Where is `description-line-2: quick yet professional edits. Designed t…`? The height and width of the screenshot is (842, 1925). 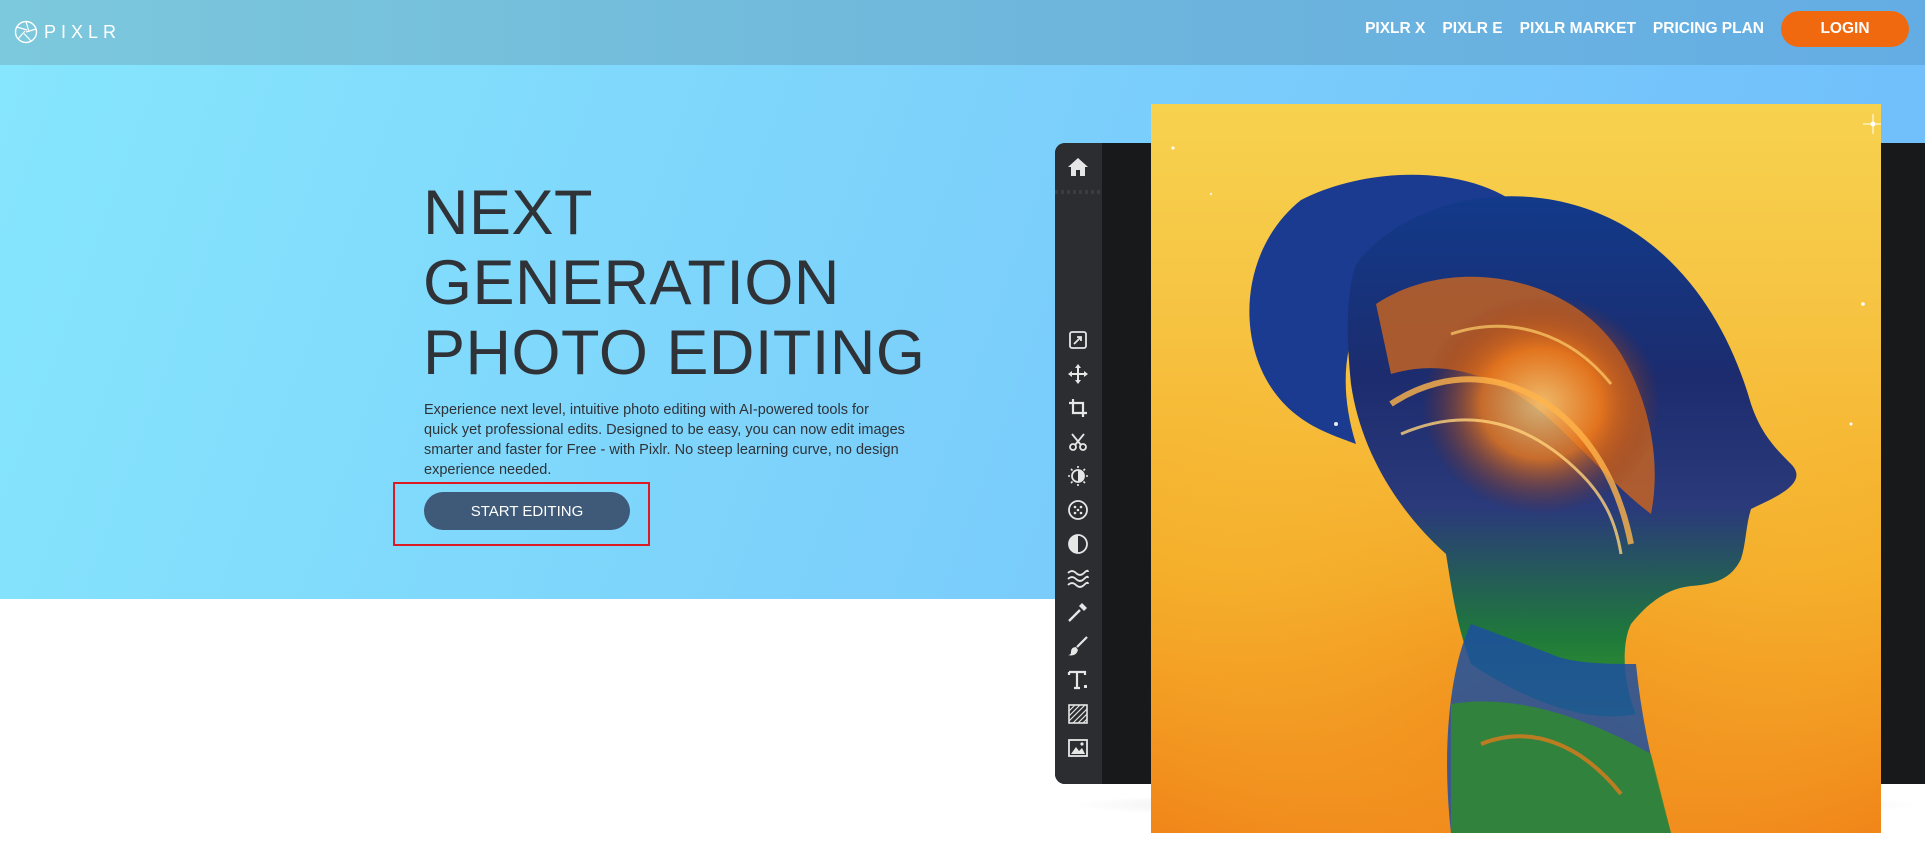
description-line-2: quick yet professional edits. Designed t… is located at coordinates (664, 430).